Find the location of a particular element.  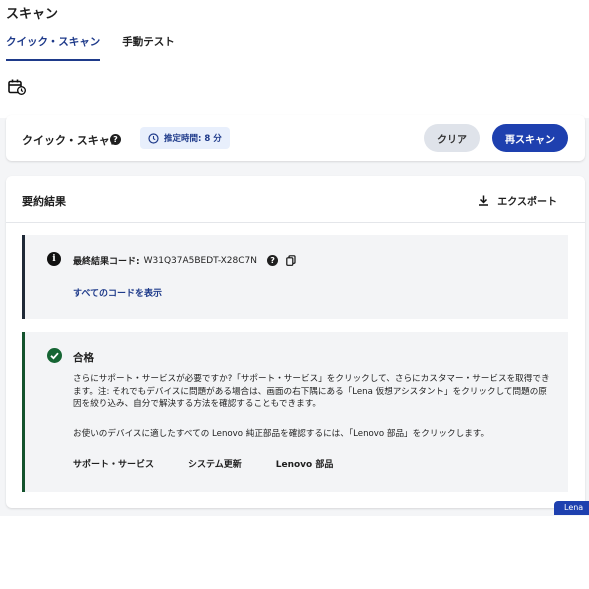

code-help-icon: ? is located at coordinates (273, 260).